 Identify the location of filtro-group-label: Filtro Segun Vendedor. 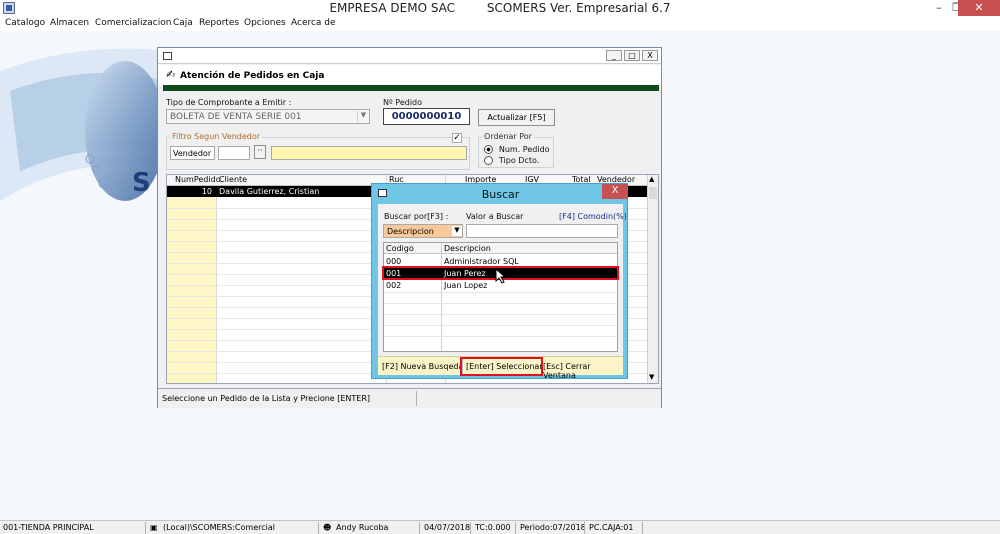
(216, 136).